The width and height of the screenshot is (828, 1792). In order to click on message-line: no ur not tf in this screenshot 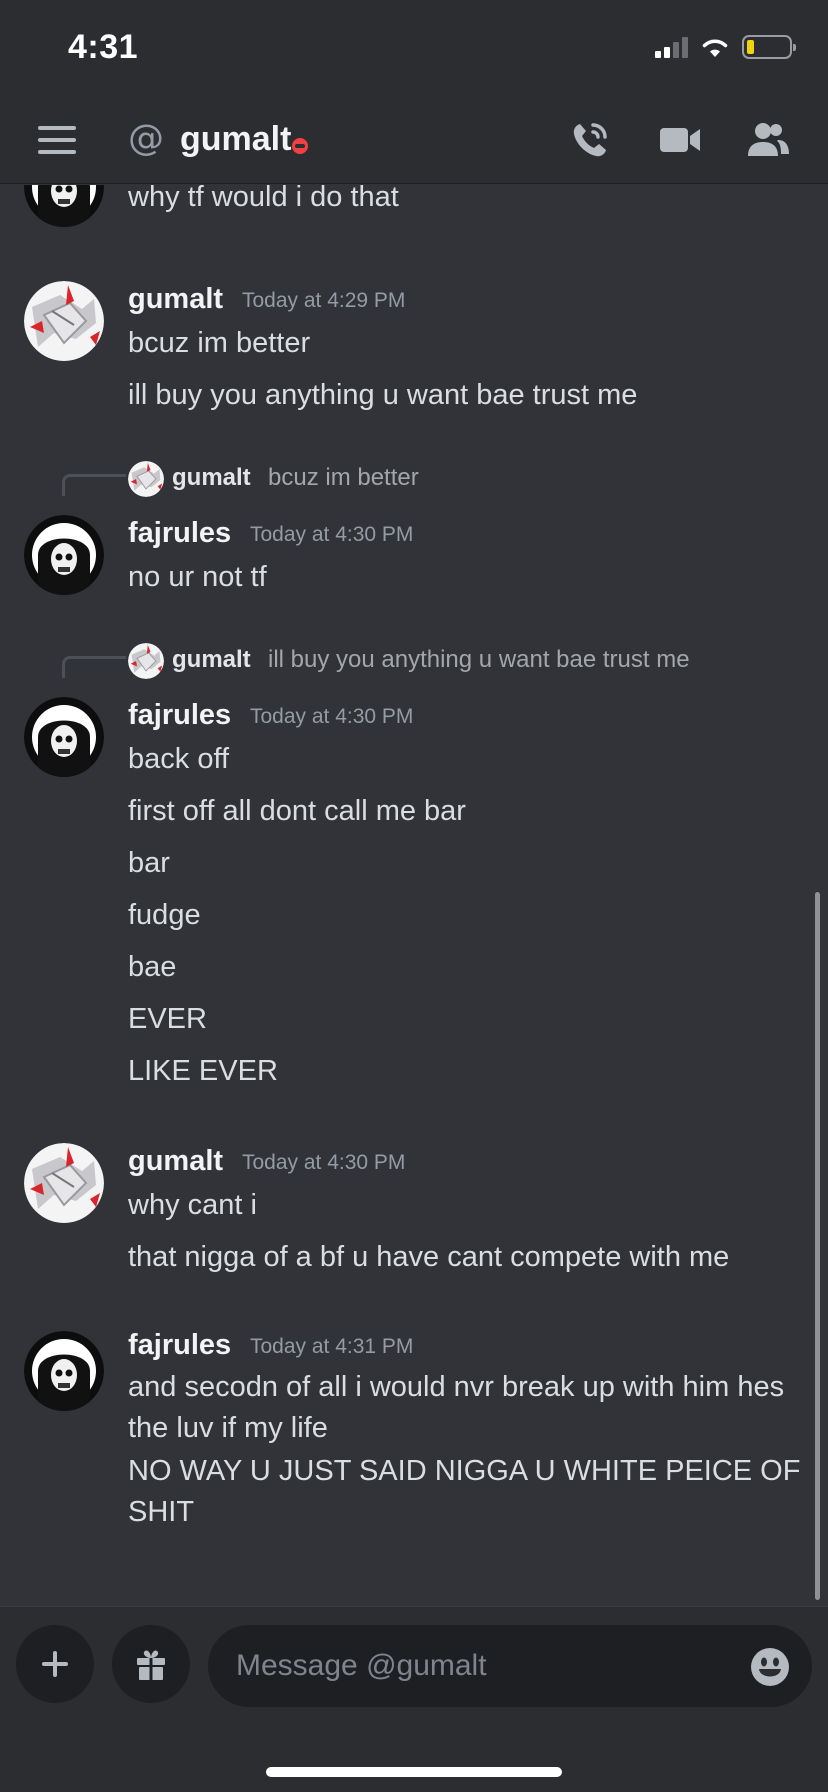, I will do `click(197, 577)`.